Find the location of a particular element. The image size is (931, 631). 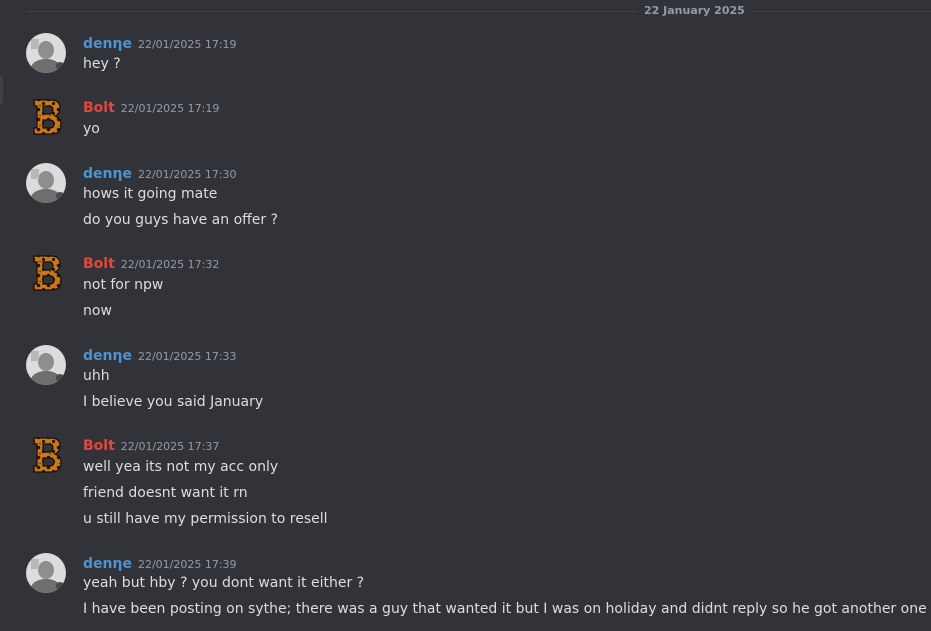

message-text: uhh is located at coordinates (96, 376).